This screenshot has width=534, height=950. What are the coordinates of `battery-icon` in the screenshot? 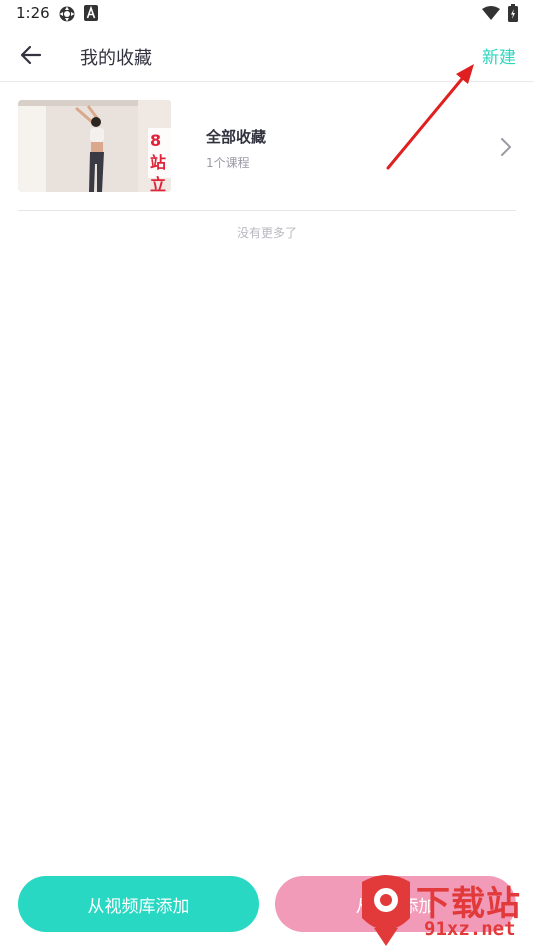 It's located at (513, 13).